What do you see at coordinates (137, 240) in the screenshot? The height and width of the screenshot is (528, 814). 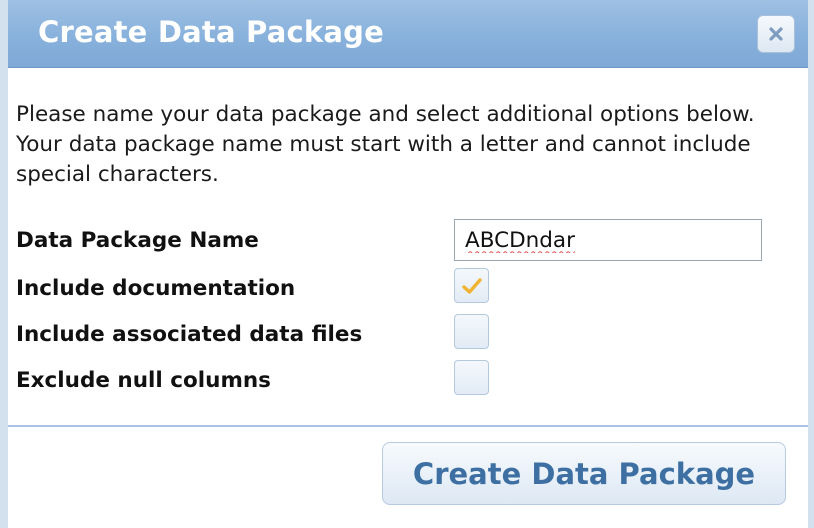 I see `package-name-label: Data Package Name` at bounding box center [137, 240].